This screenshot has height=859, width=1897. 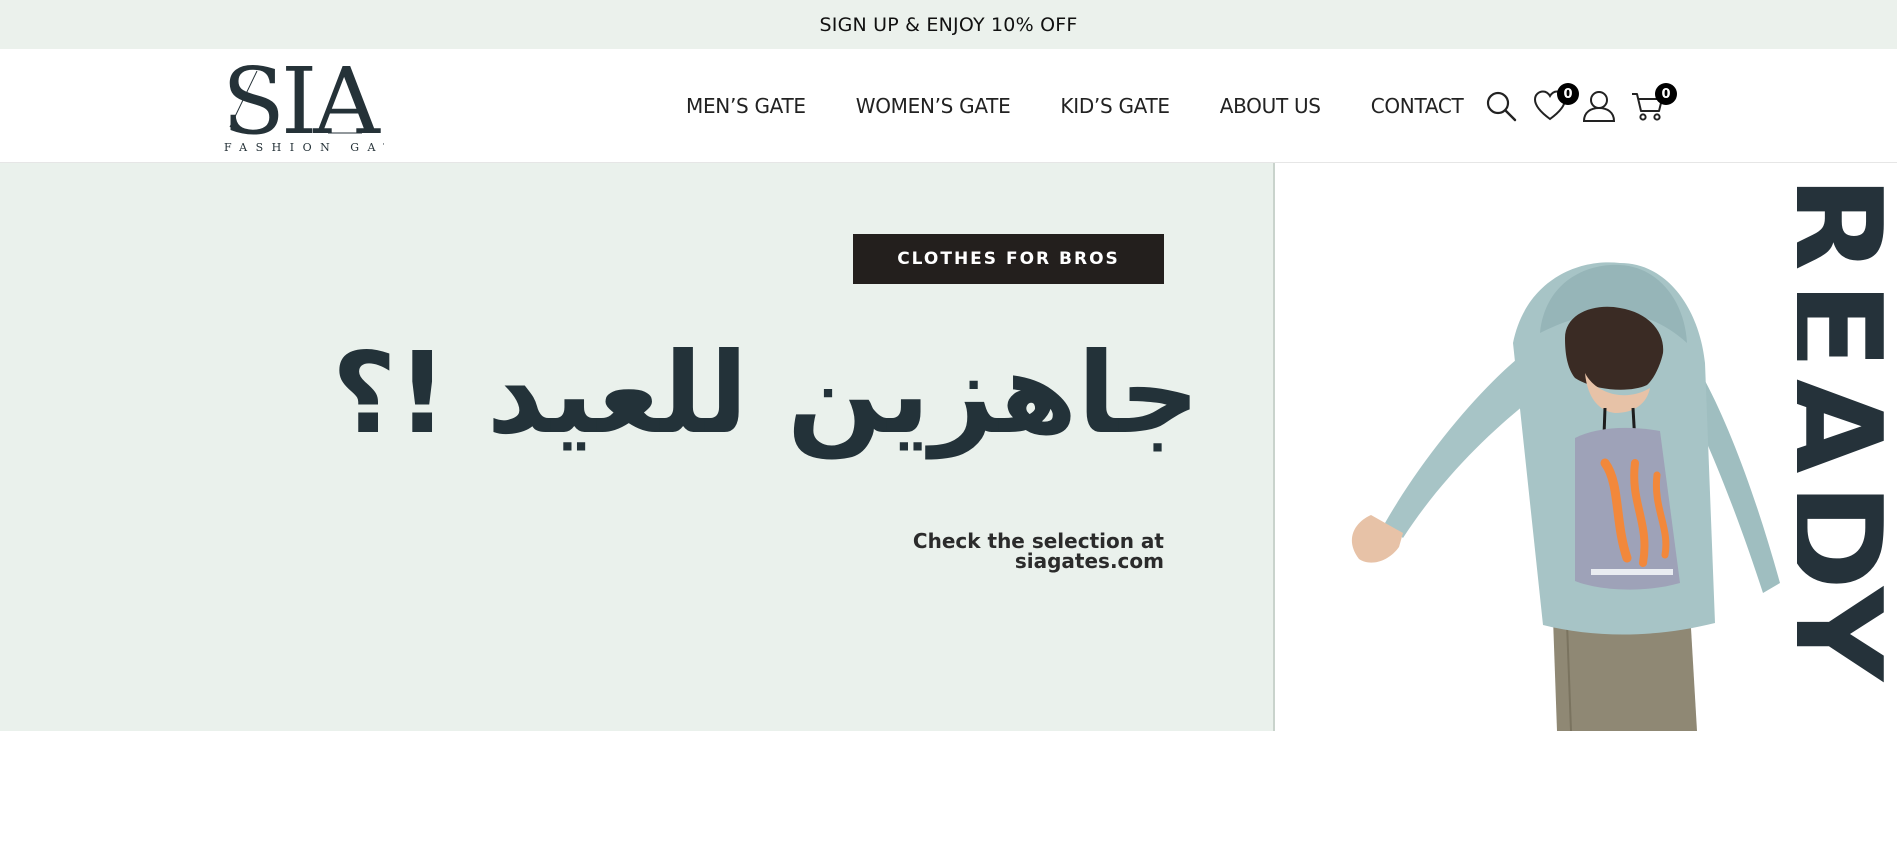 What do you see at coordinates (304, 147) in the screenshot?
I see `svg-text: FASHION GATE` at bounding box center [304, 147].